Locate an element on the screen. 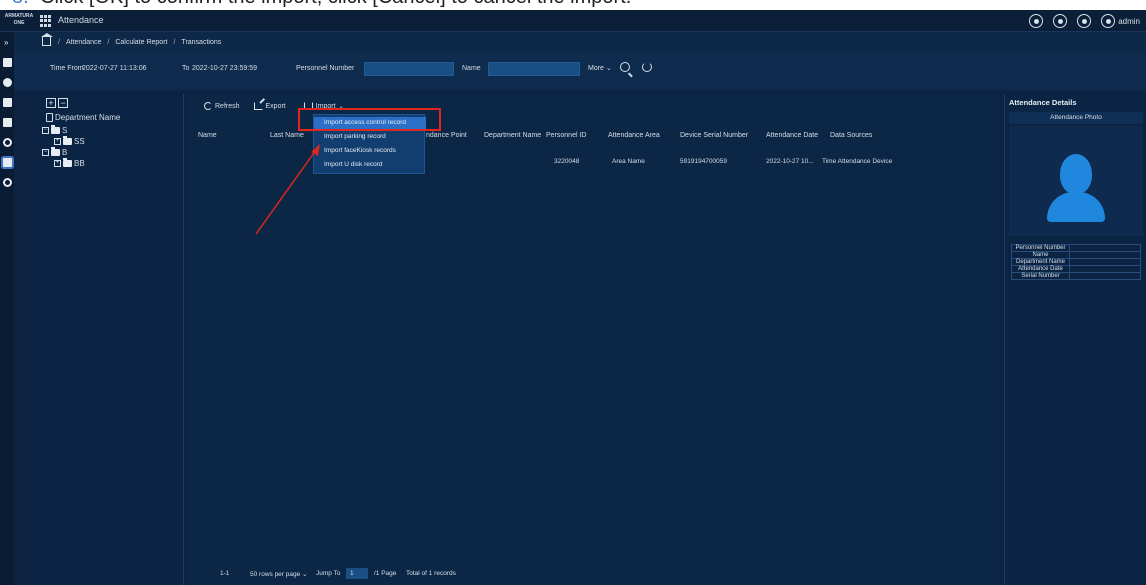  menu-item-import-parking: Import parking record is located at coordinates (370, 137).